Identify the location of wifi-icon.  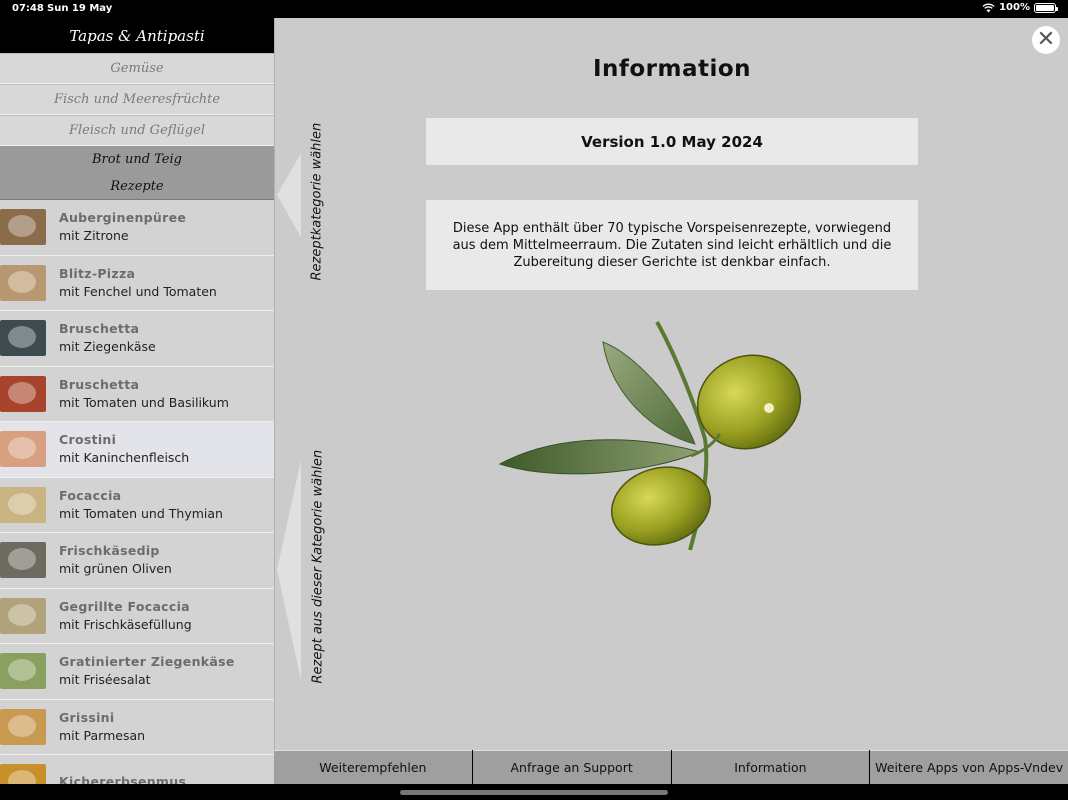
(988, 7).